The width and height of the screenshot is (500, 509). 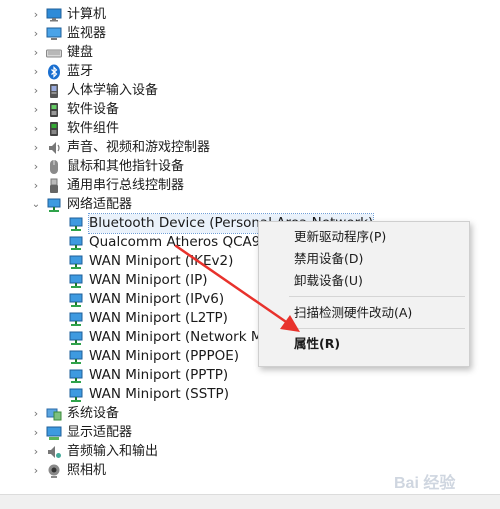 I want to click on display-adapter-icon, so click(x=54, y=433).